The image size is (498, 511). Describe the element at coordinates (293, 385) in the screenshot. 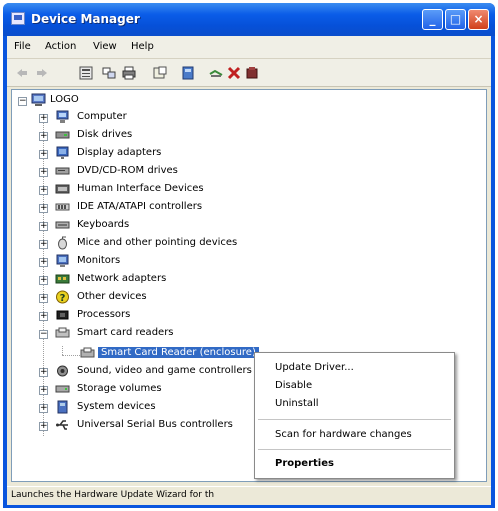

I see `ctx-disable: Disable` at that location.